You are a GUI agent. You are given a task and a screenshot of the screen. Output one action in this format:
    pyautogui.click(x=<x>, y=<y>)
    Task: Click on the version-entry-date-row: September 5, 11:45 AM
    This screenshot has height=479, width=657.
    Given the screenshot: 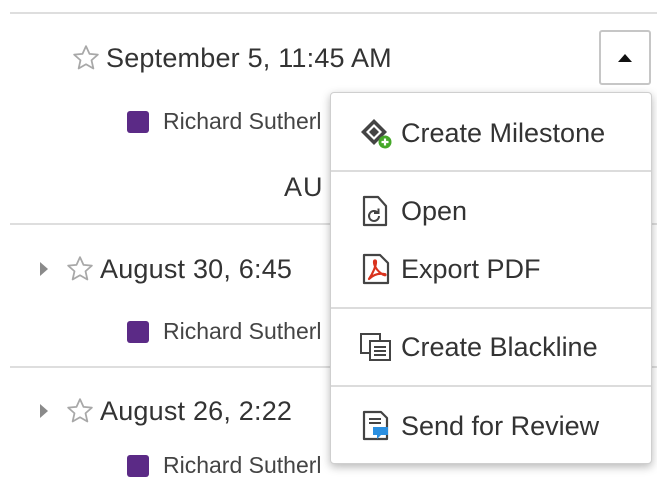 What is the action you would take?
    pyautogui.click(x=218, y=58)
    